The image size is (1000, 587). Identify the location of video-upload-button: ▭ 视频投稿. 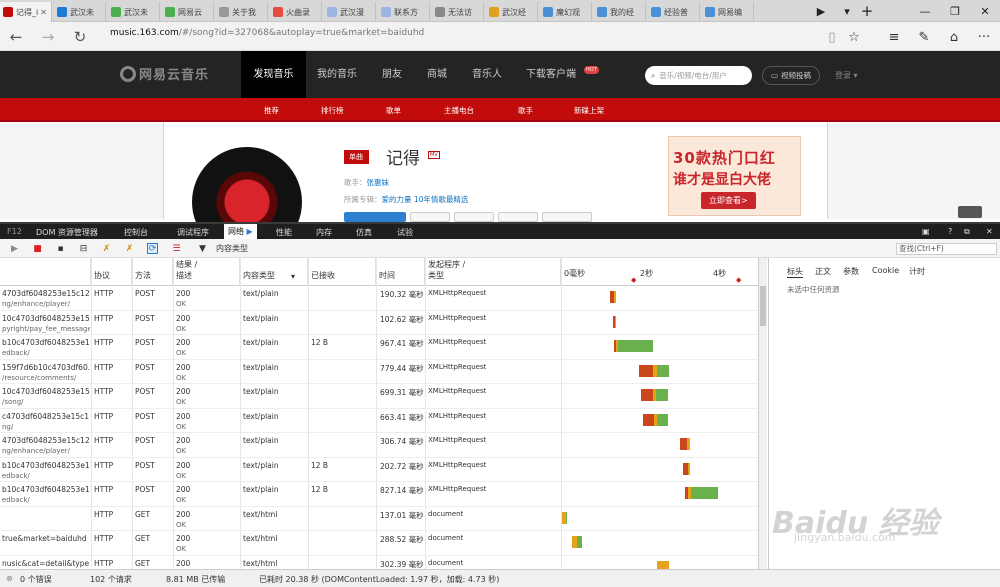
(791, 75).